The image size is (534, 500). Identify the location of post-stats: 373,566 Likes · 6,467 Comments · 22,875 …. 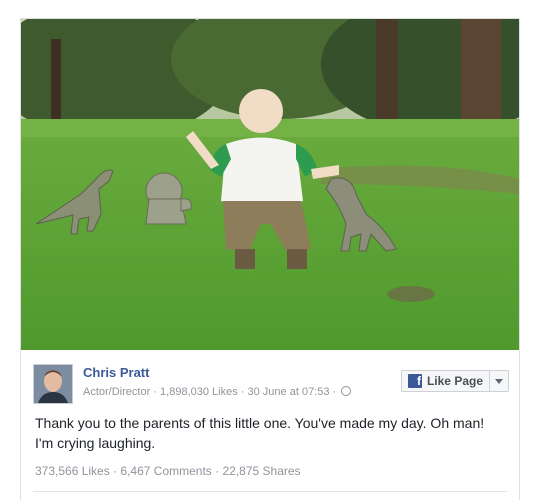
(168, 471).